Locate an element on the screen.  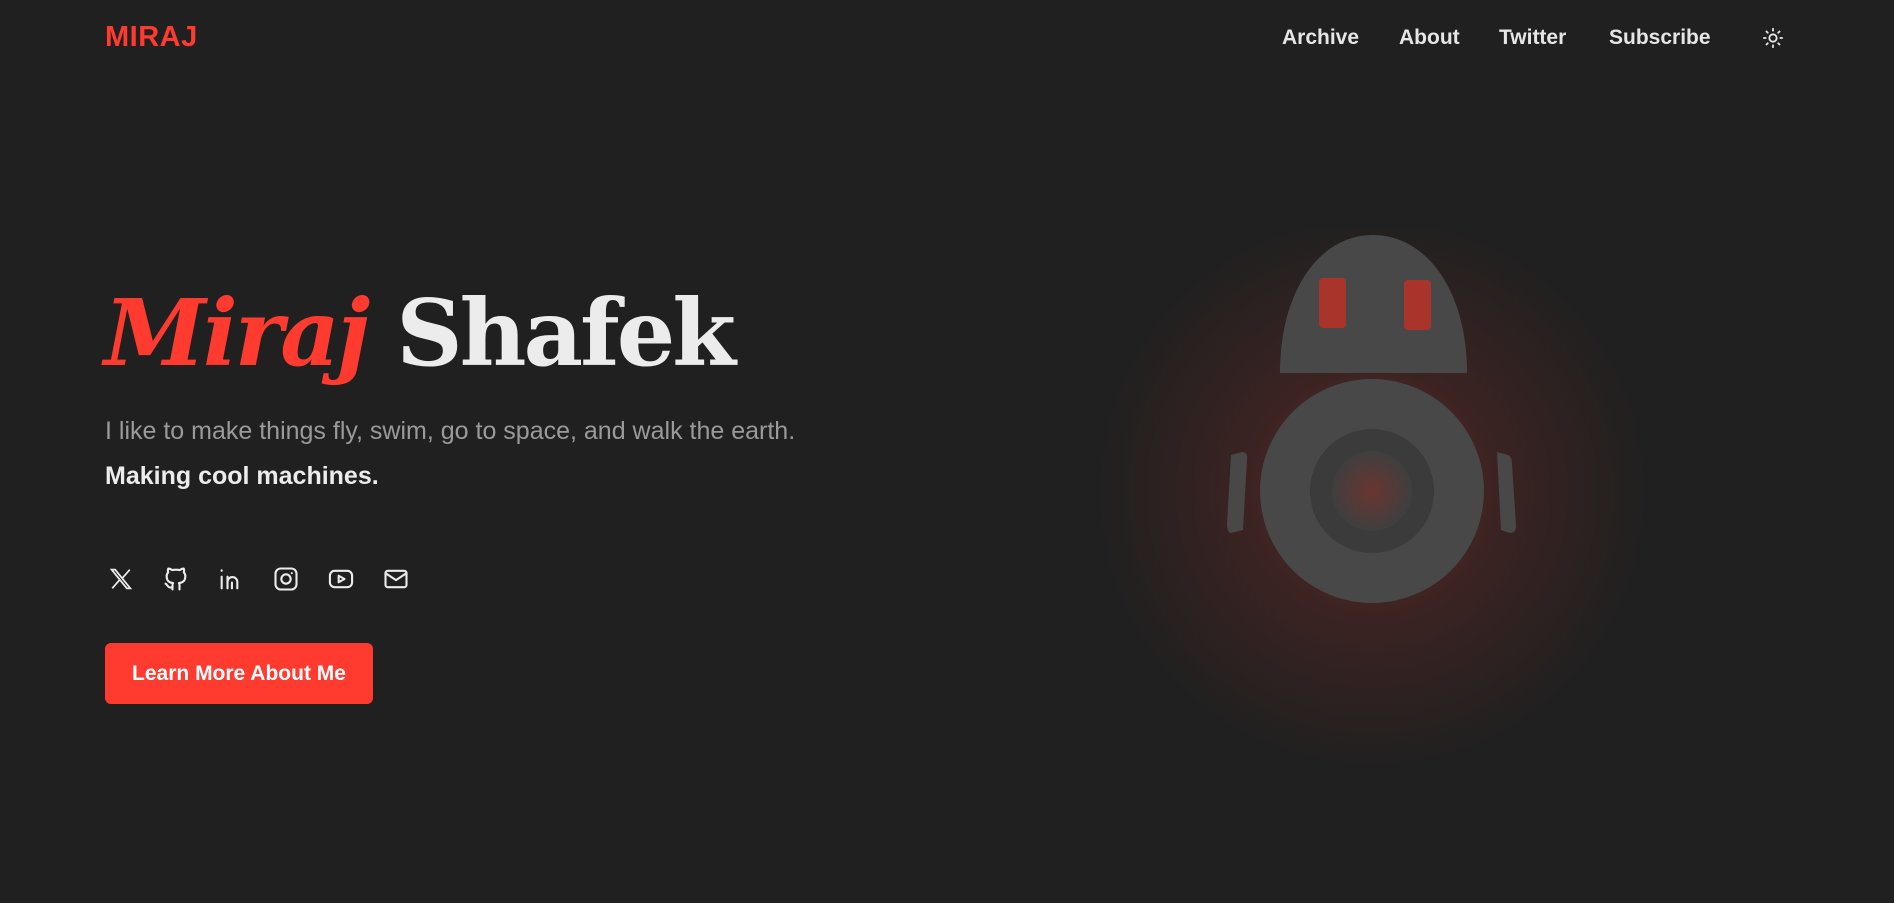
site-logo: MIRAJ is located at coordinates (151, 37).